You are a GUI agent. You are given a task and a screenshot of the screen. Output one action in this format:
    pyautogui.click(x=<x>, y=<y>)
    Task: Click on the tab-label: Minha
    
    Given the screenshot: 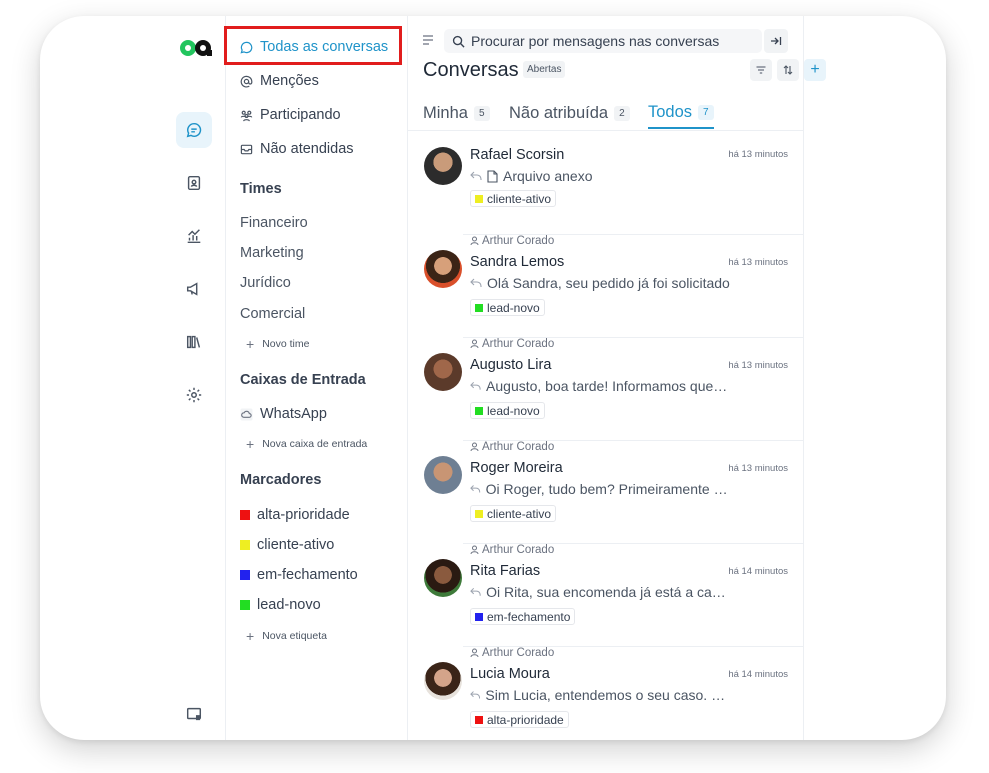 What is the action you would take?
    pyautogui.click(x=445, y=112)
    